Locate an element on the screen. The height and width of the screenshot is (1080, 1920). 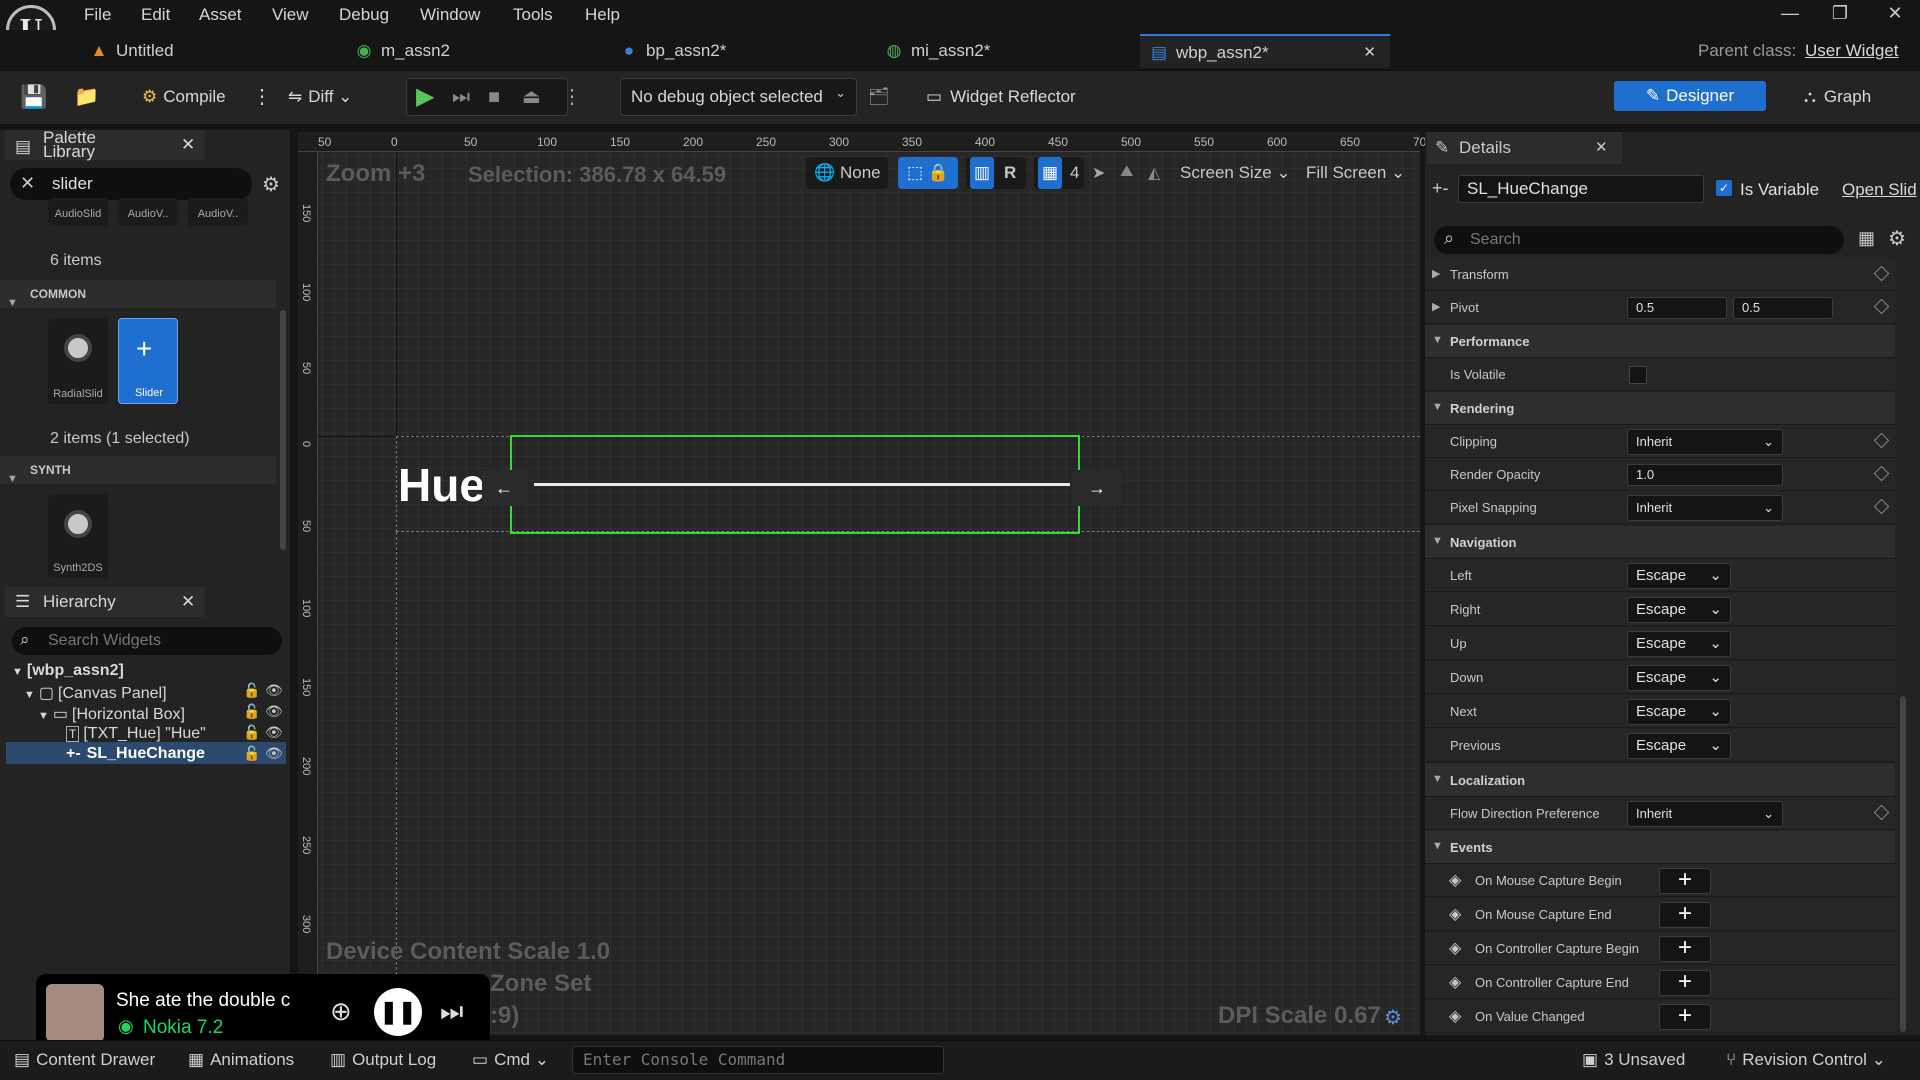
section-performance: ▼ Performance is located at coordinates (1660, 341).